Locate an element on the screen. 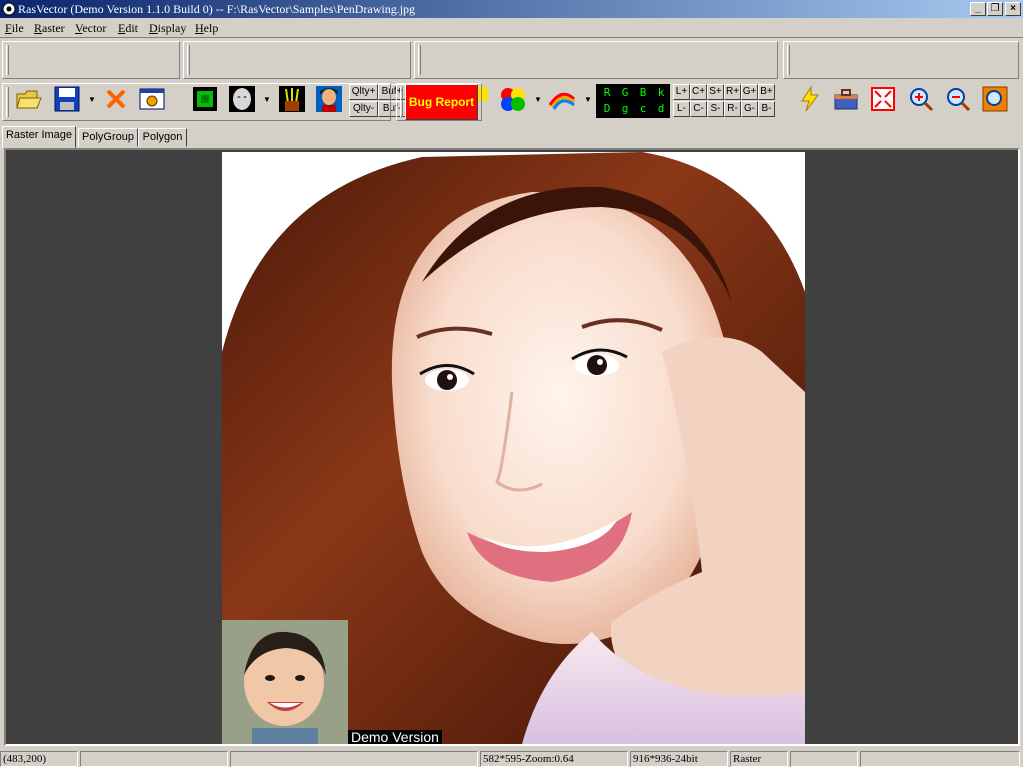 Image resolution: width=1023 pixels, height=767 pixels. minimize-button: _ is located at coordinates (978, 9).